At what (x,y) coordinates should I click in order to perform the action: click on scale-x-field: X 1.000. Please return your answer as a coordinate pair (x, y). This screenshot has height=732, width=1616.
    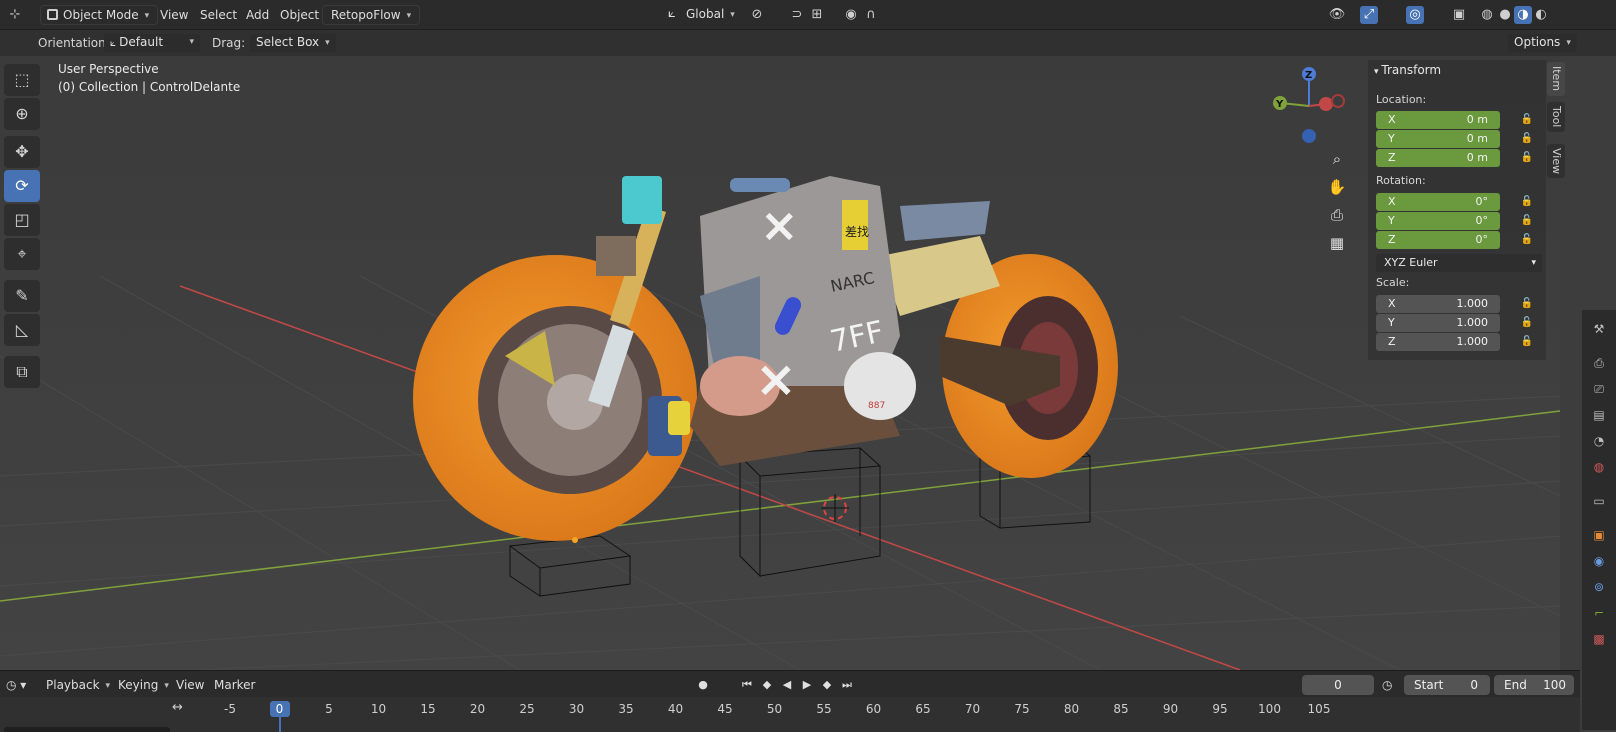
    Looking at the image, I should click on (1438, 304).